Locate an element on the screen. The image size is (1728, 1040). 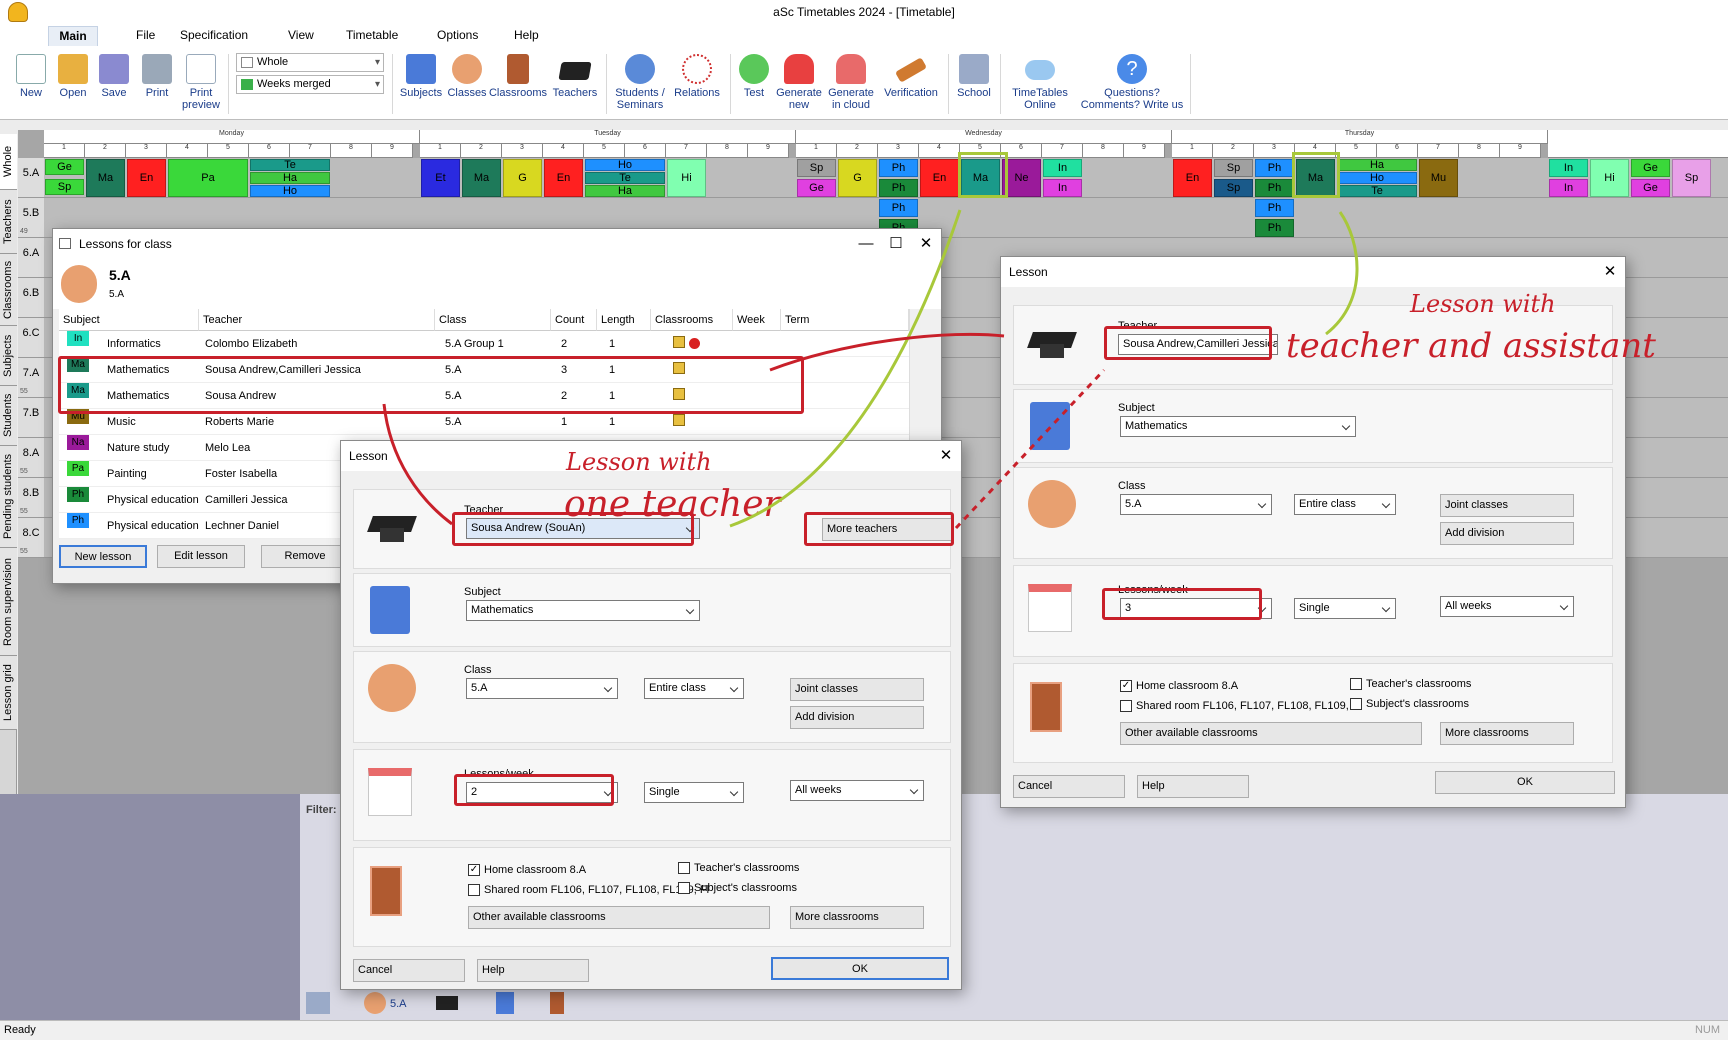
arrow-one-teacher is located at coordinates (845, 368).